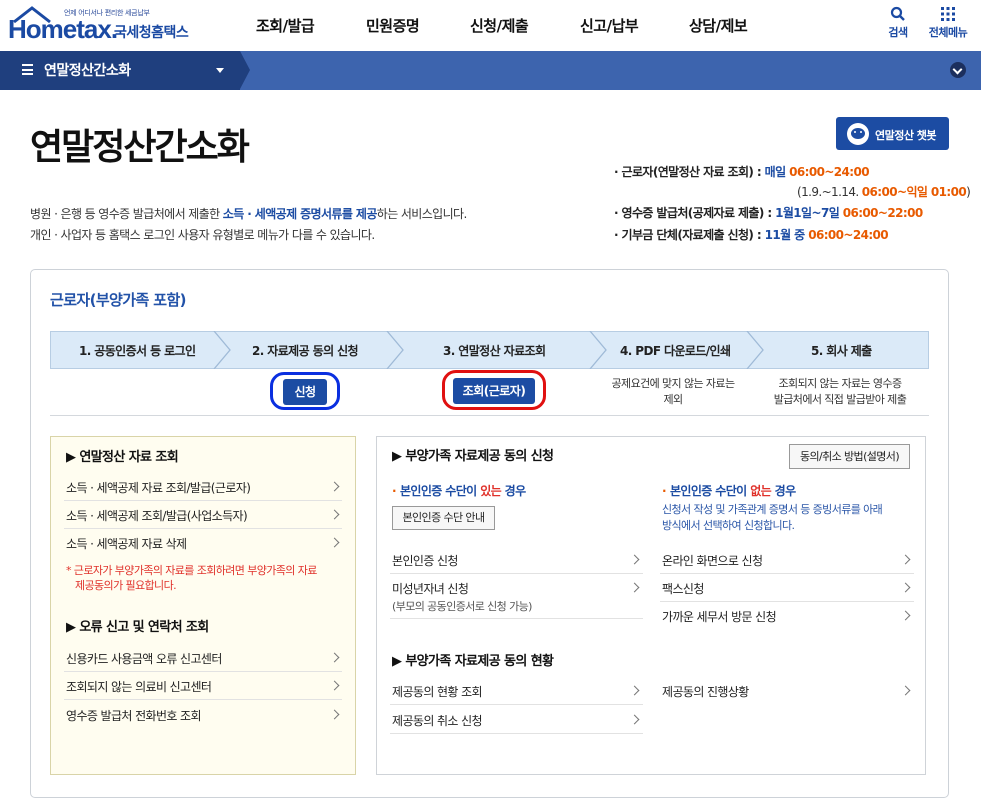 This screenshot has height=807, width=981. I want to click on step-3-lookup: 3. 연말정산 자료조회, so click(494, 351).